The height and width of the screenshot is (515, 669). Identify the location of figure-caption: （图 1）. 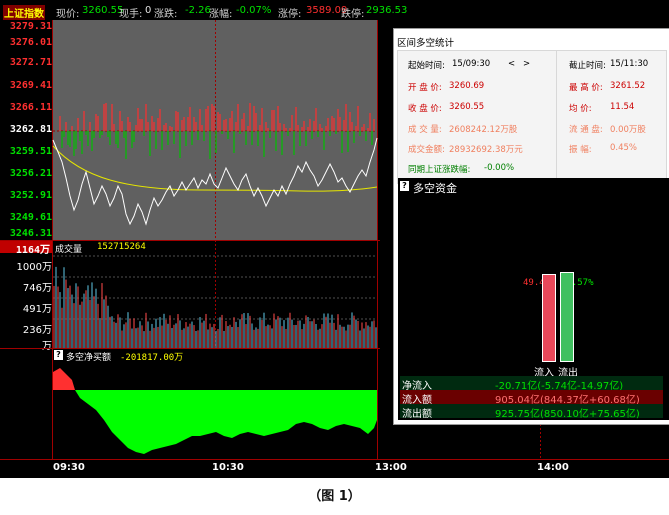
(334, 496).